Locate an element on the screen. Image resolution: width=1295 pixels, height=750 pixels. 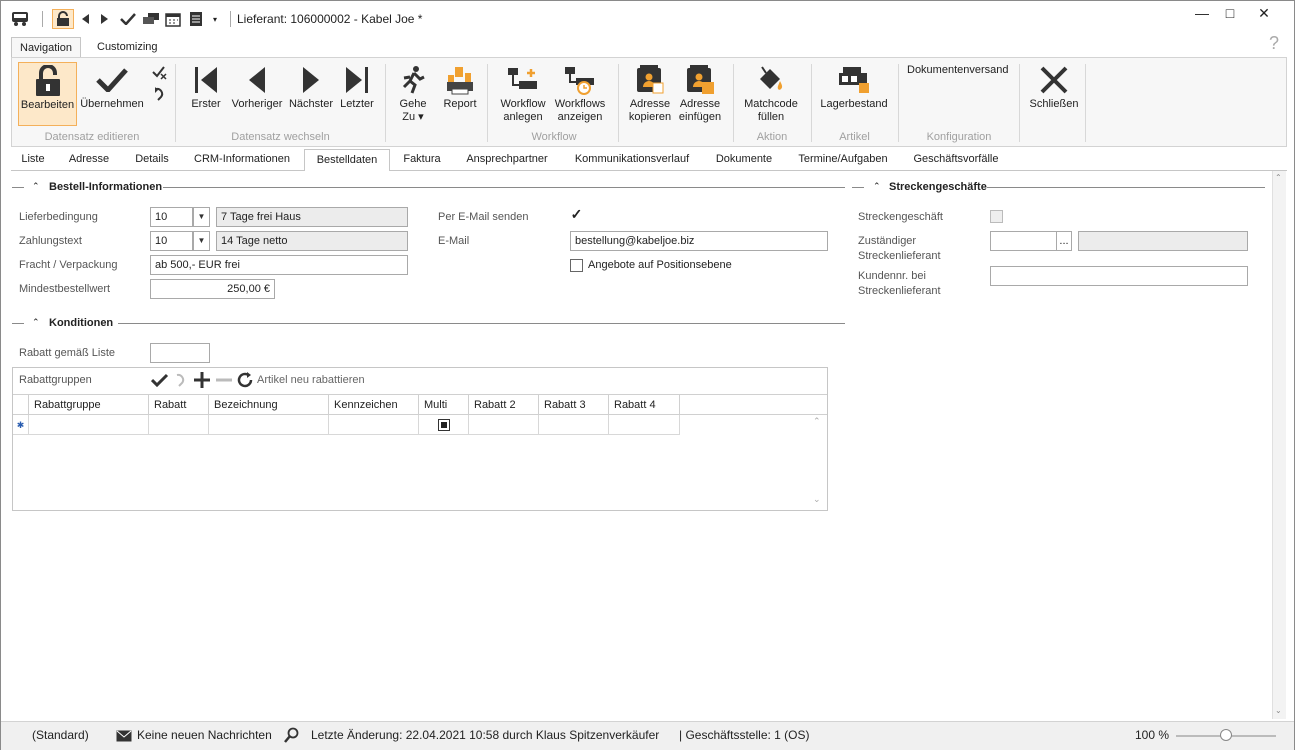
lieferbedingung-code-input: 10 is located at coordinates (171, 217).